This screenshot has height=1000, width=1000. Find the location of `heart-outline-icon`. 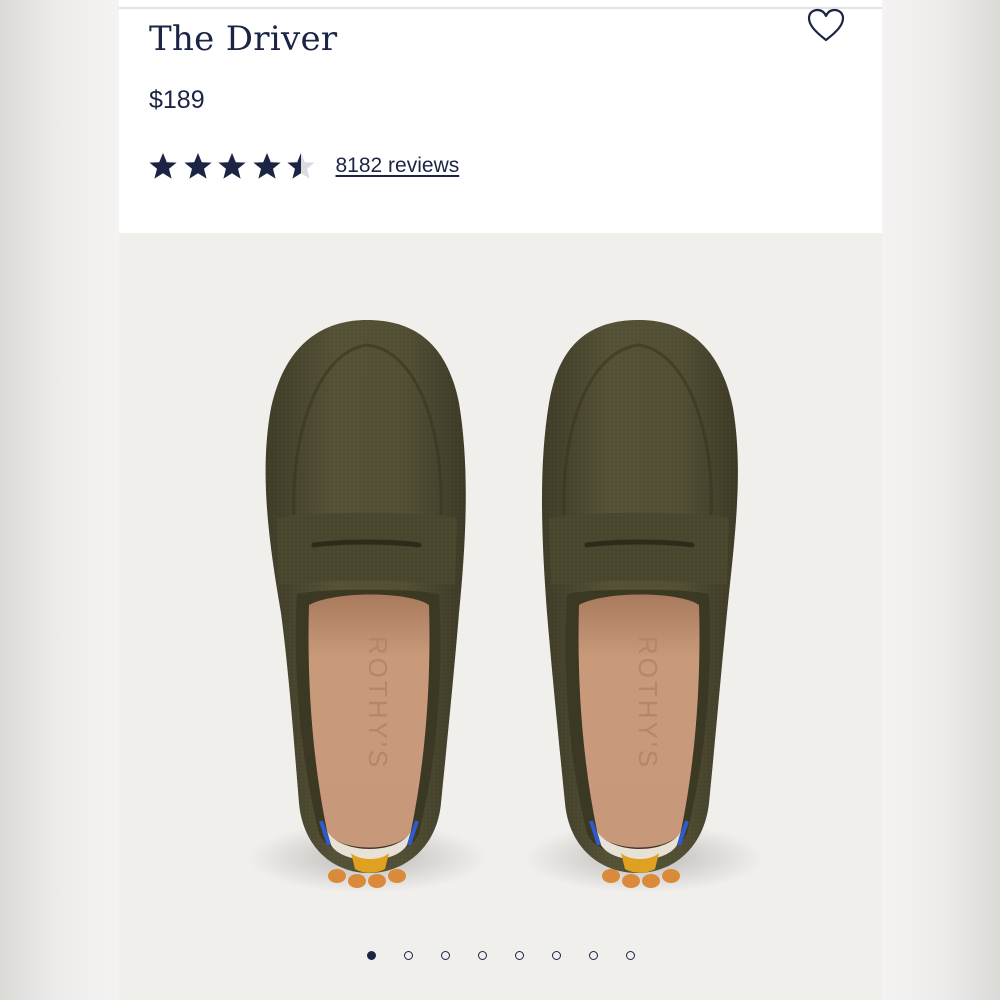

heart-outline-icon is located at coordinates (826, 25).